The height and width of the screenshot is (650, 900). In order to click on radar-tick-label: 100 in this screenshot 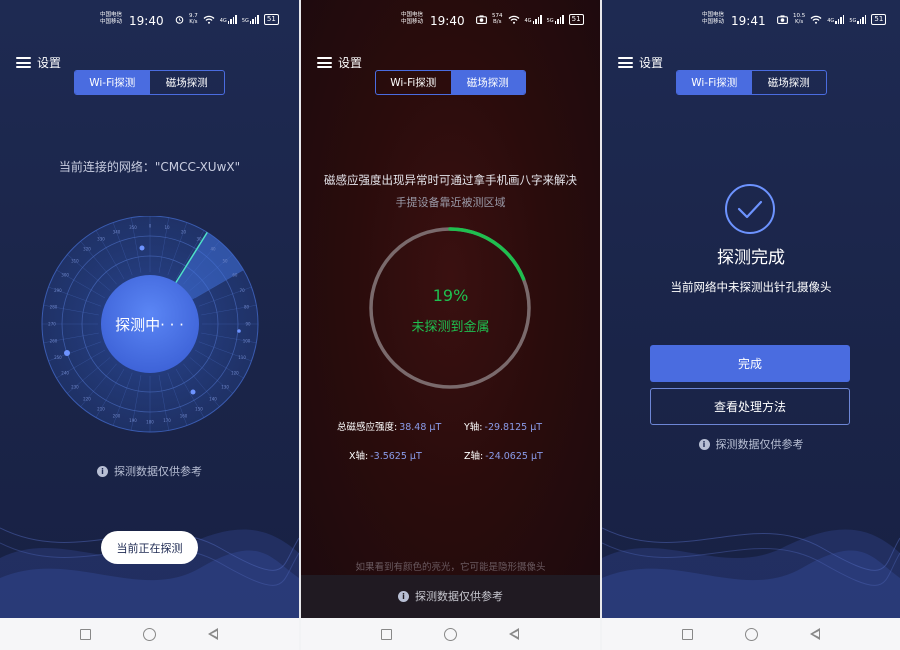, I will do `click(247, 341)`.